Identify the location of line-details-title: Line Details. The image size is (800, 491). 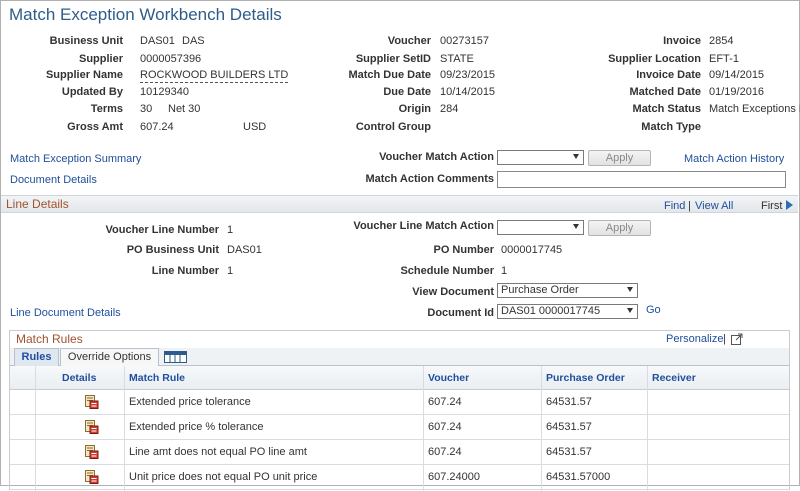
(37, 204).